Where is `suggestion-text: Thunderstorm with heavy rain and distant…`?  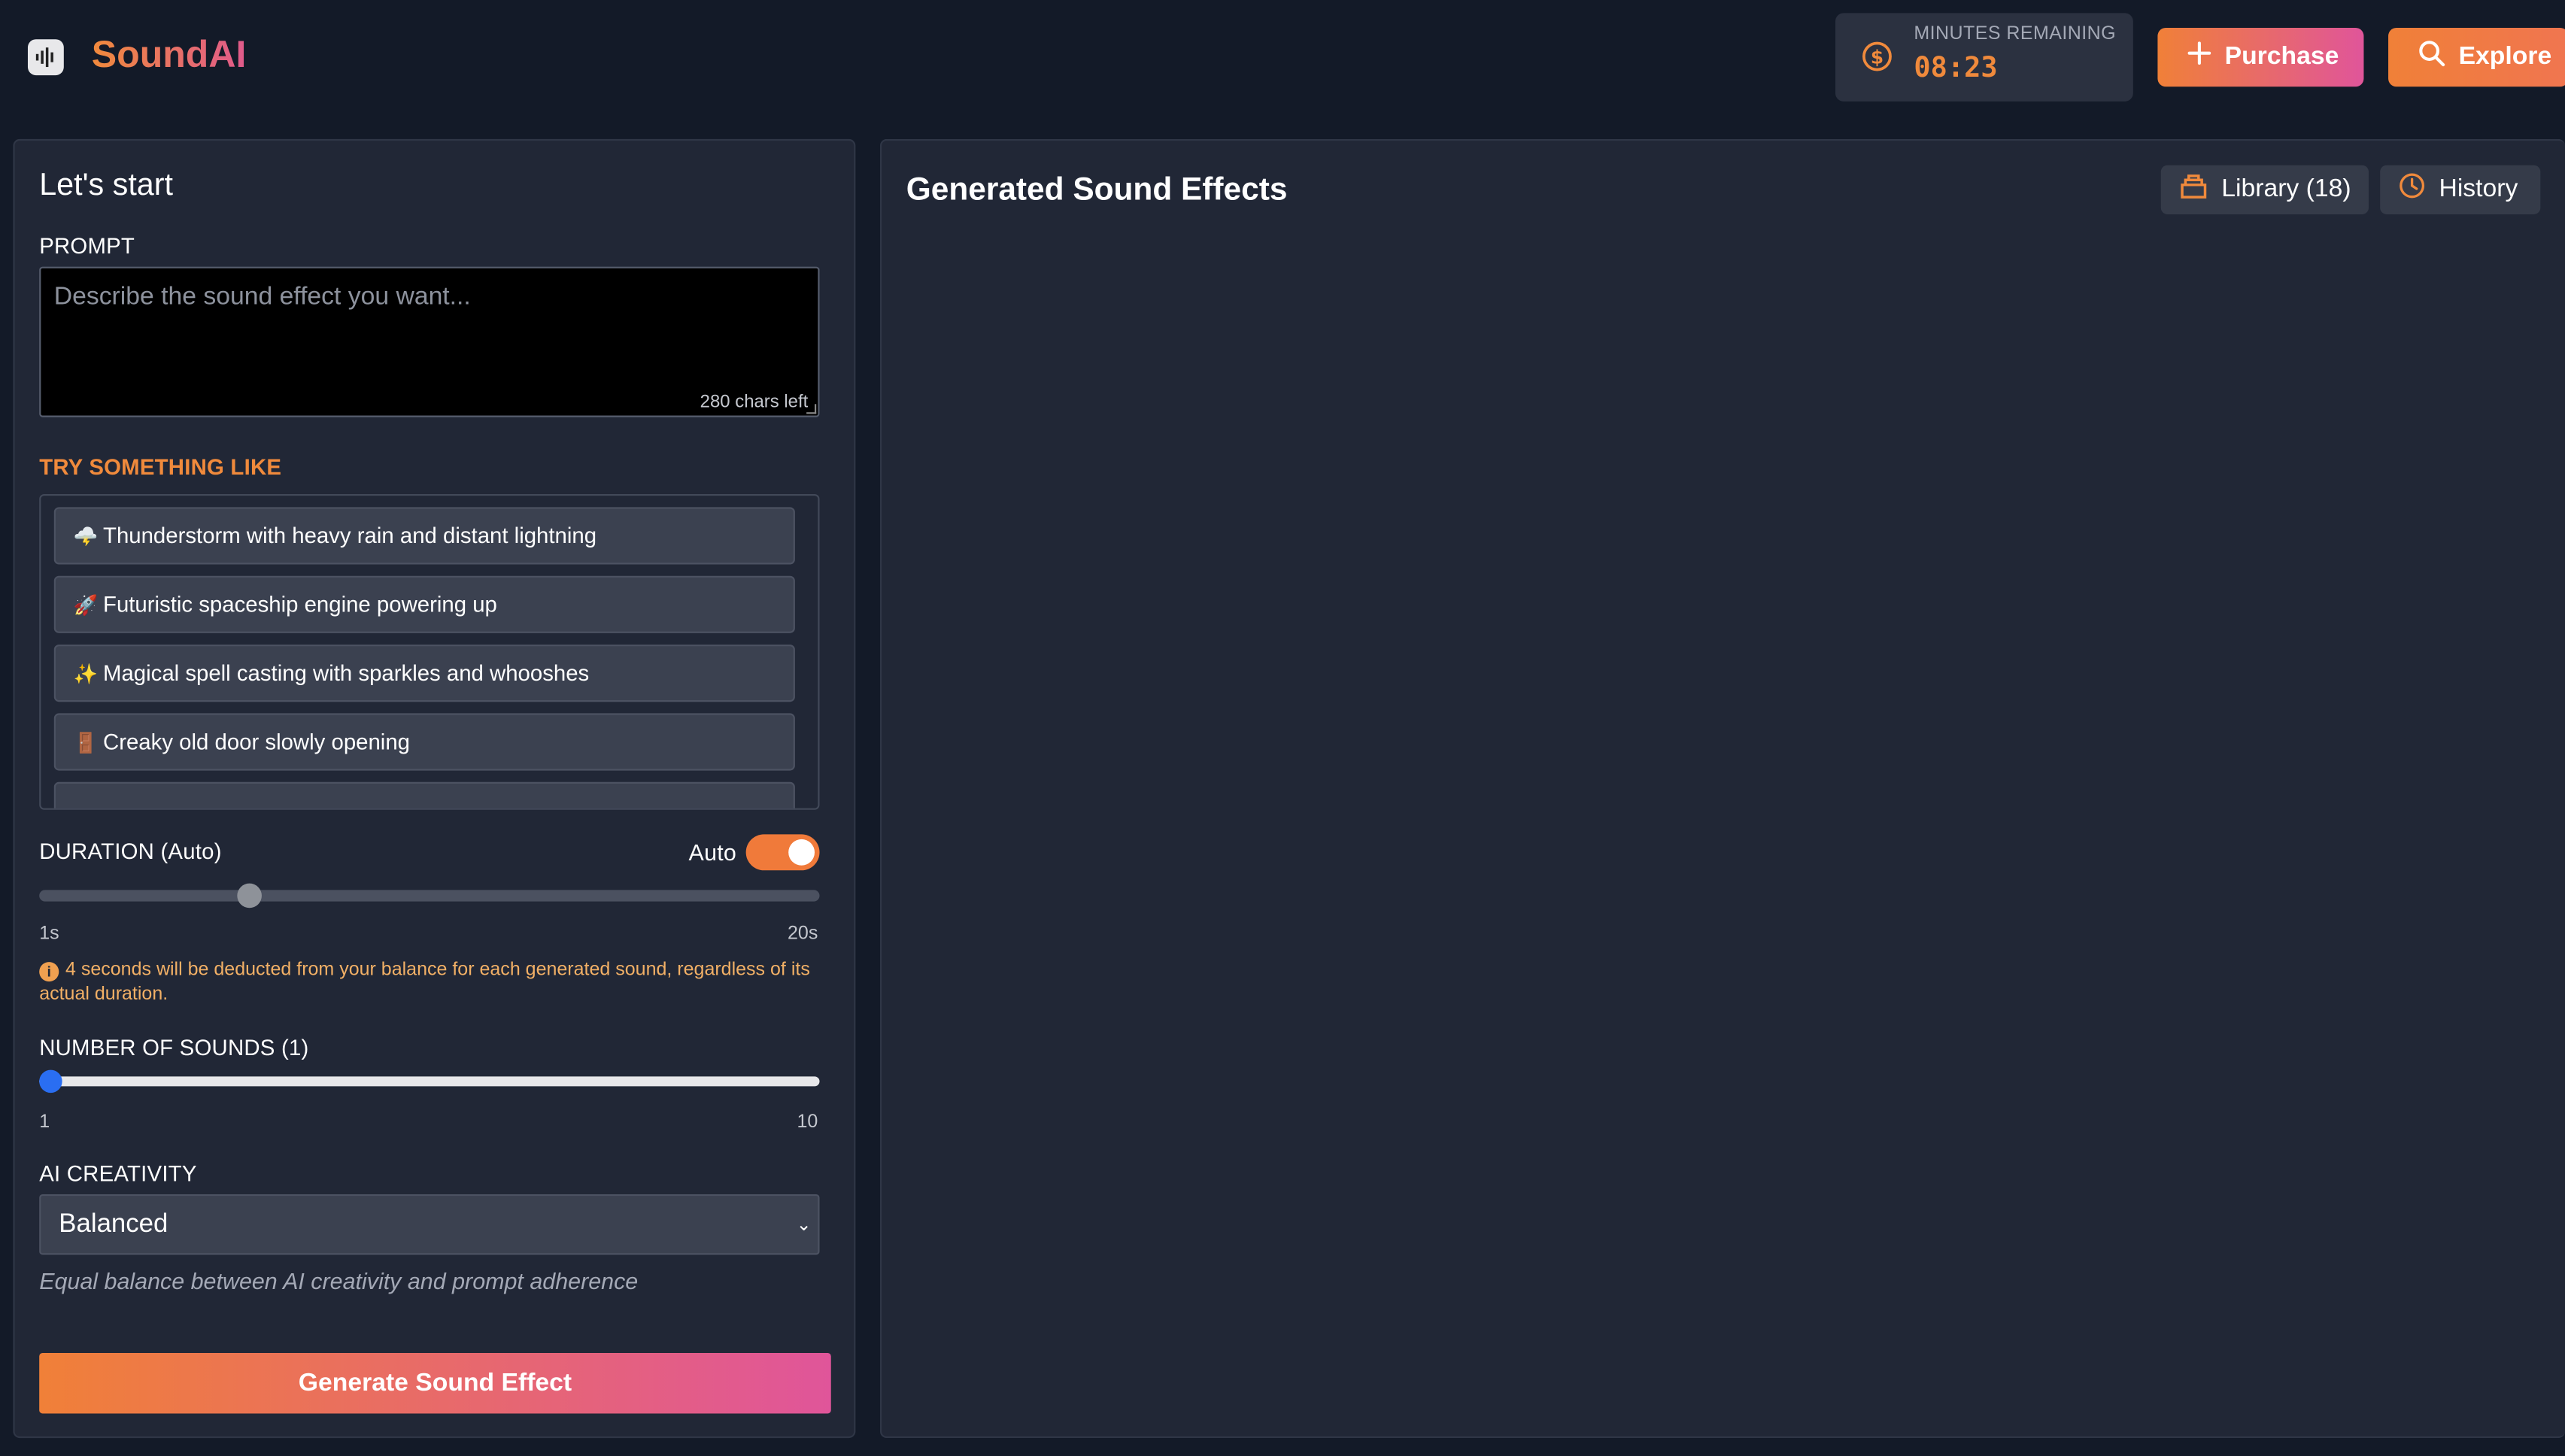 suggestion-text: Thunderstorm with heavy rain and distant… is located at coordinates (350, 535).